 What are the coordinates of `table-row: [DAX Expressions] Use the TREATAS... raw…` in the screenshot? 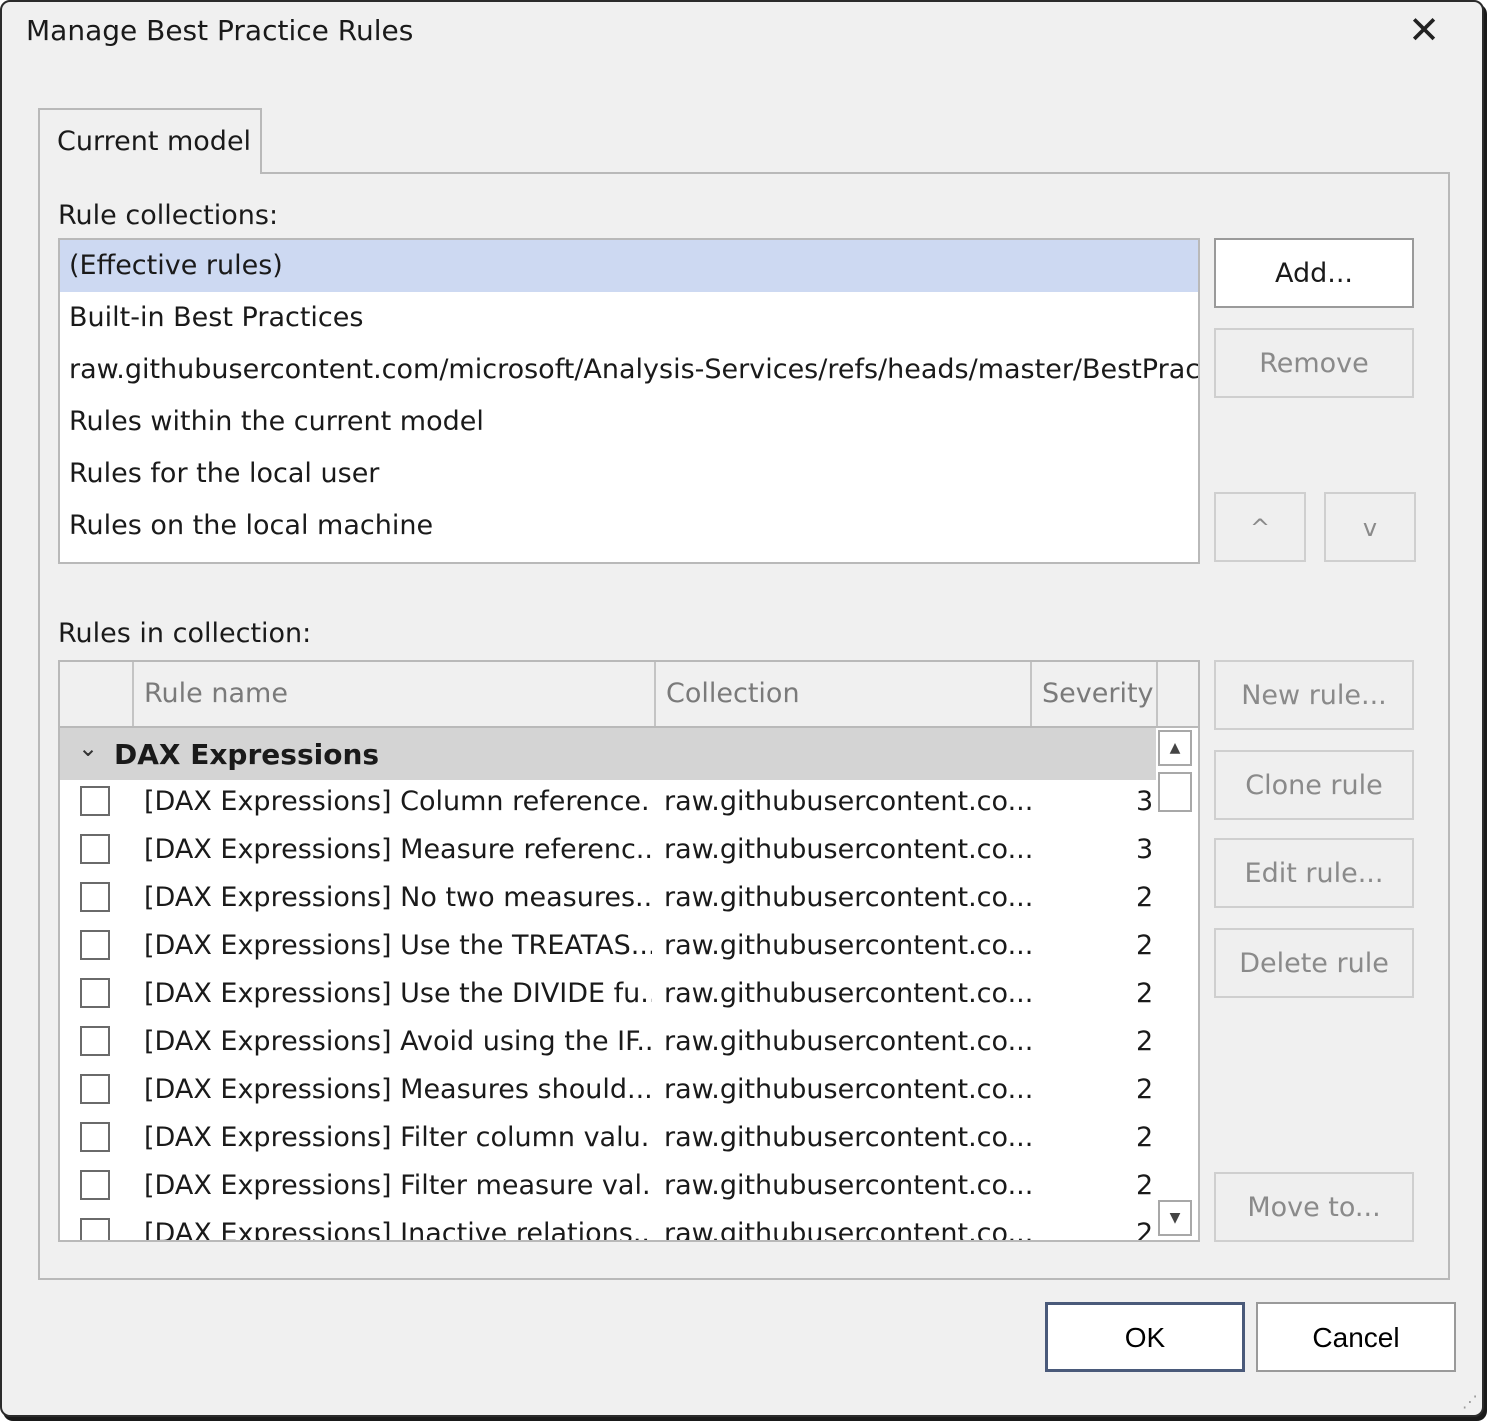 It's located at (608, 948).